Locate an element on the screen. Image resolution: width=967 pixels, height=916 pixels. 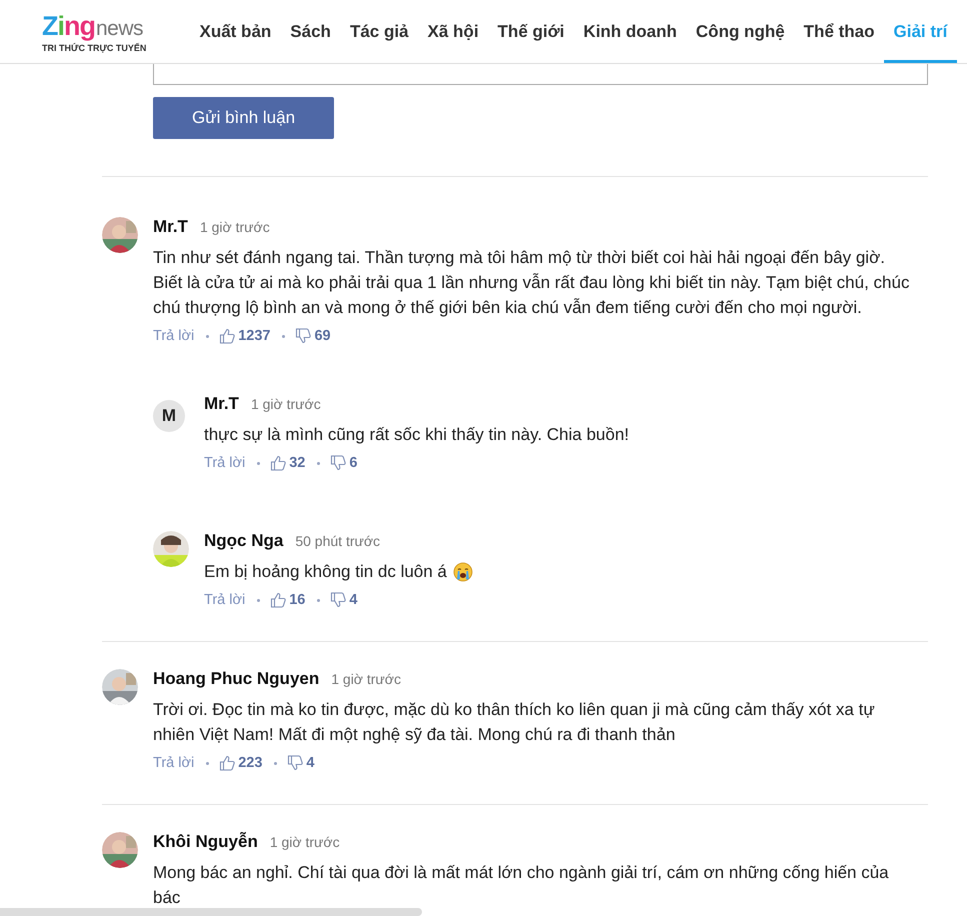
comment-text: thực sự là mình cũng rất sốc khi thấy tin này. Chia buồn! is located at coordinates (416, 435).